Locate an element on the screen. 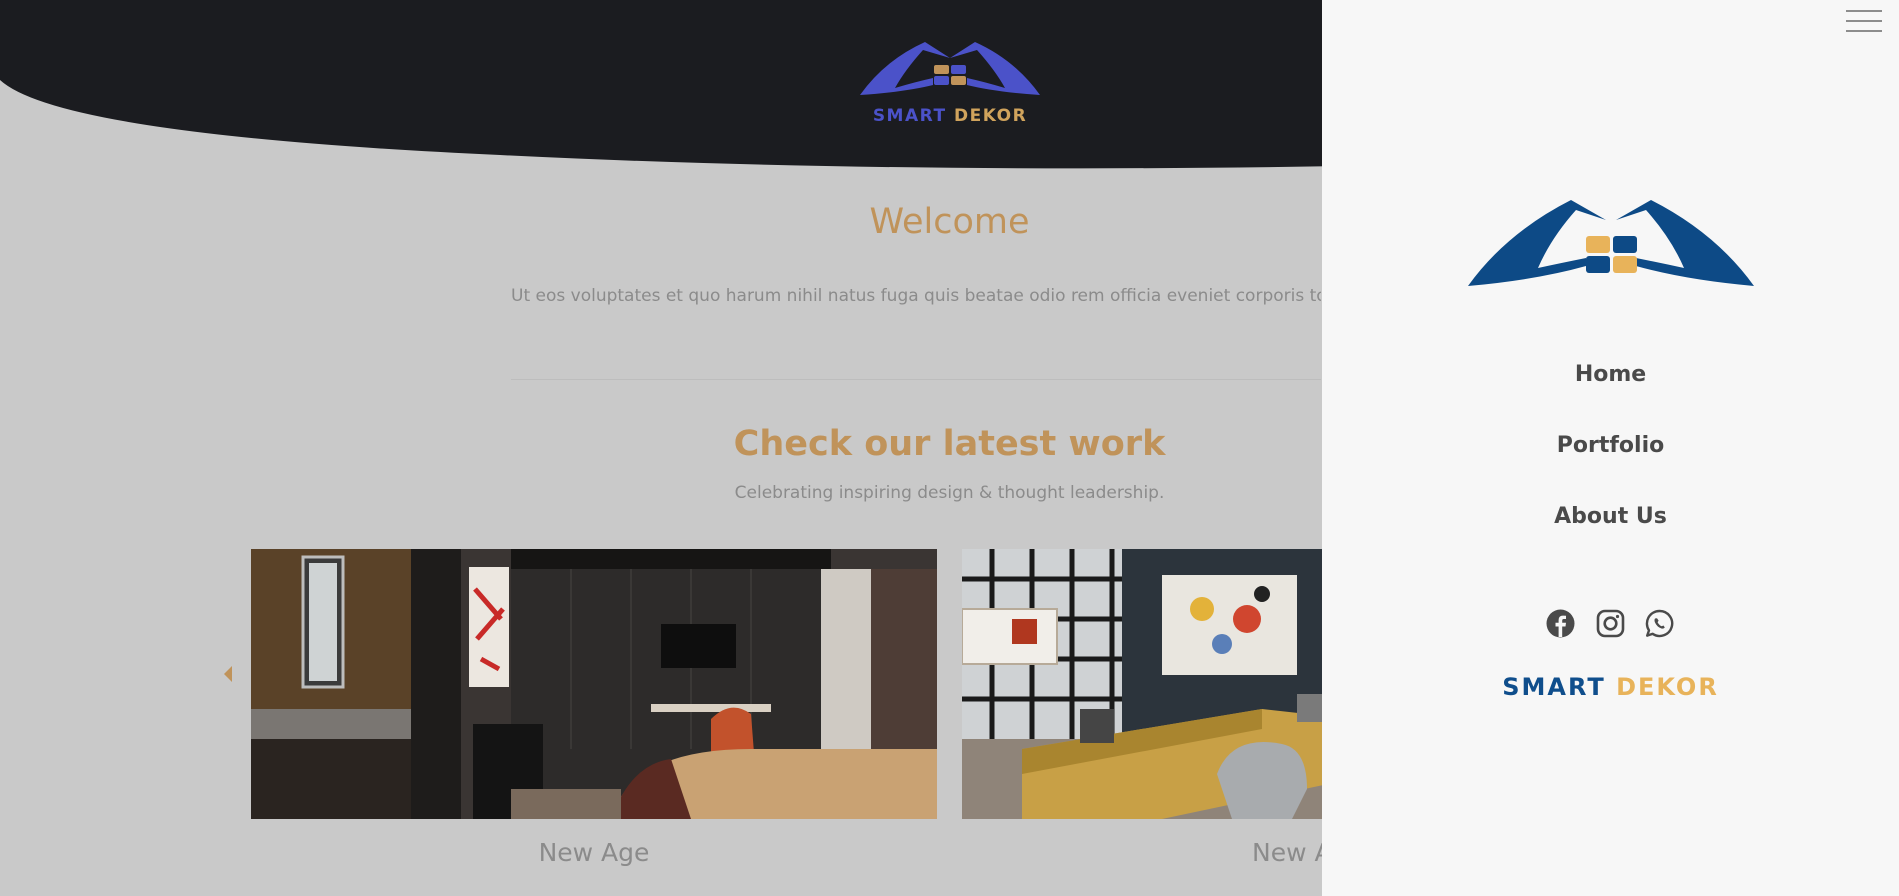 This screenshot has height=896, width=1899. instagram-icon is located at coordinates (1610, 623).